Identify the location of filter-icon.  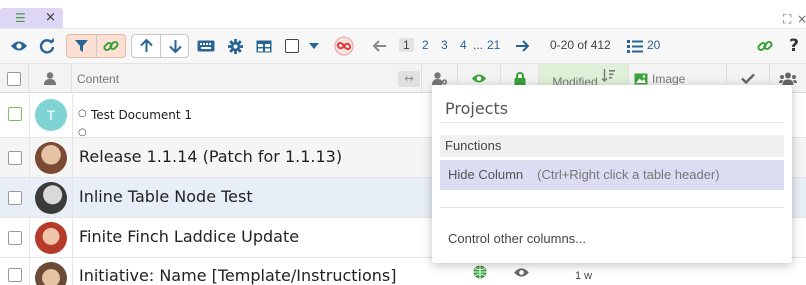
(81, 46).